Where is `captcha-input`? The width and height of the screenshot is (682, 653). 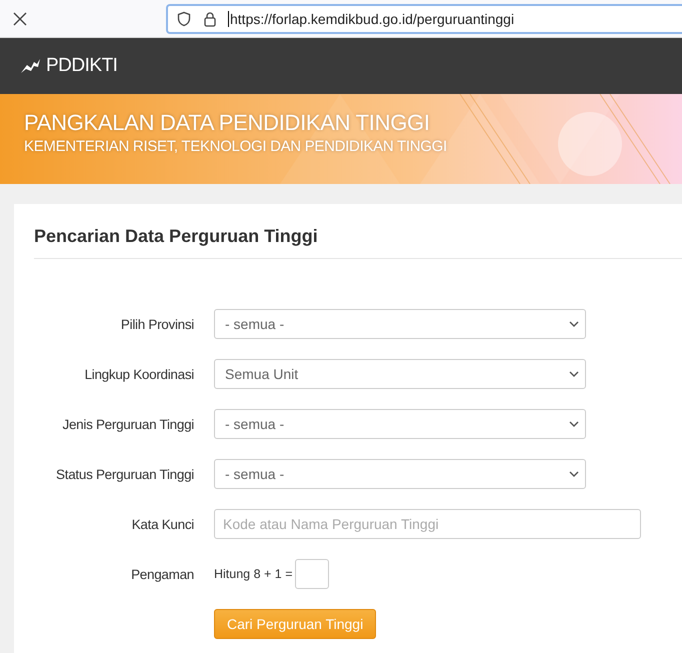 captcha-input is located at coordinates (311, 574).